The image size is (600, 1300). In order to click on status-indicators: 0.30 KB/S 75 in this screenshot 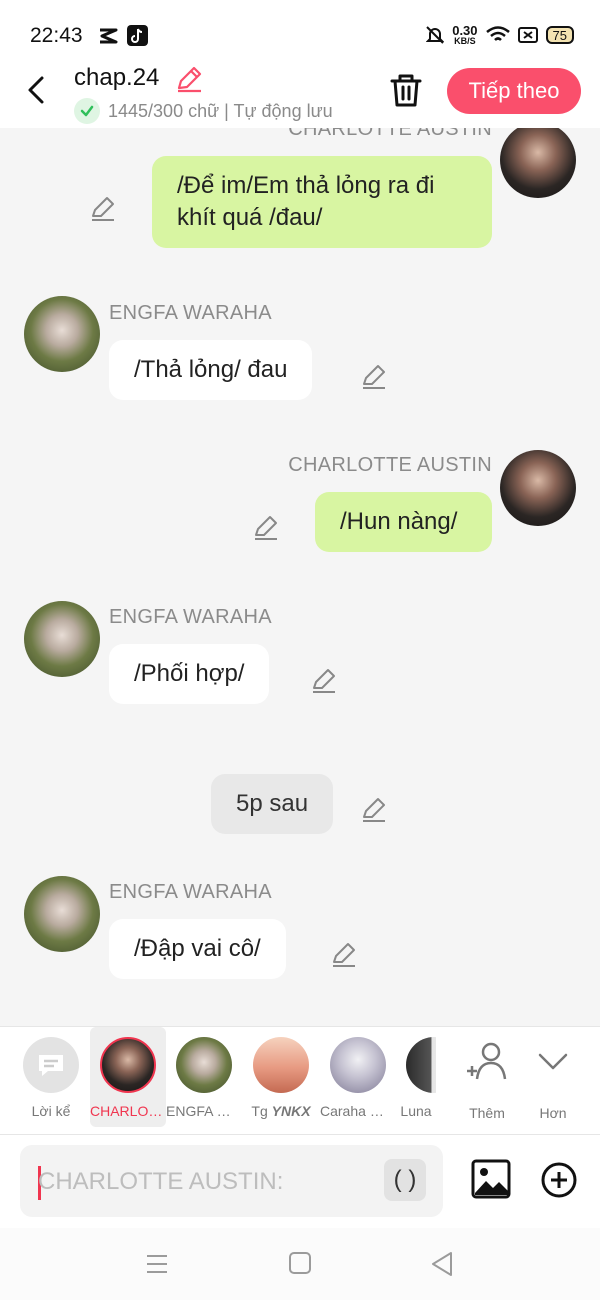, I will do `click(500, 35)`.